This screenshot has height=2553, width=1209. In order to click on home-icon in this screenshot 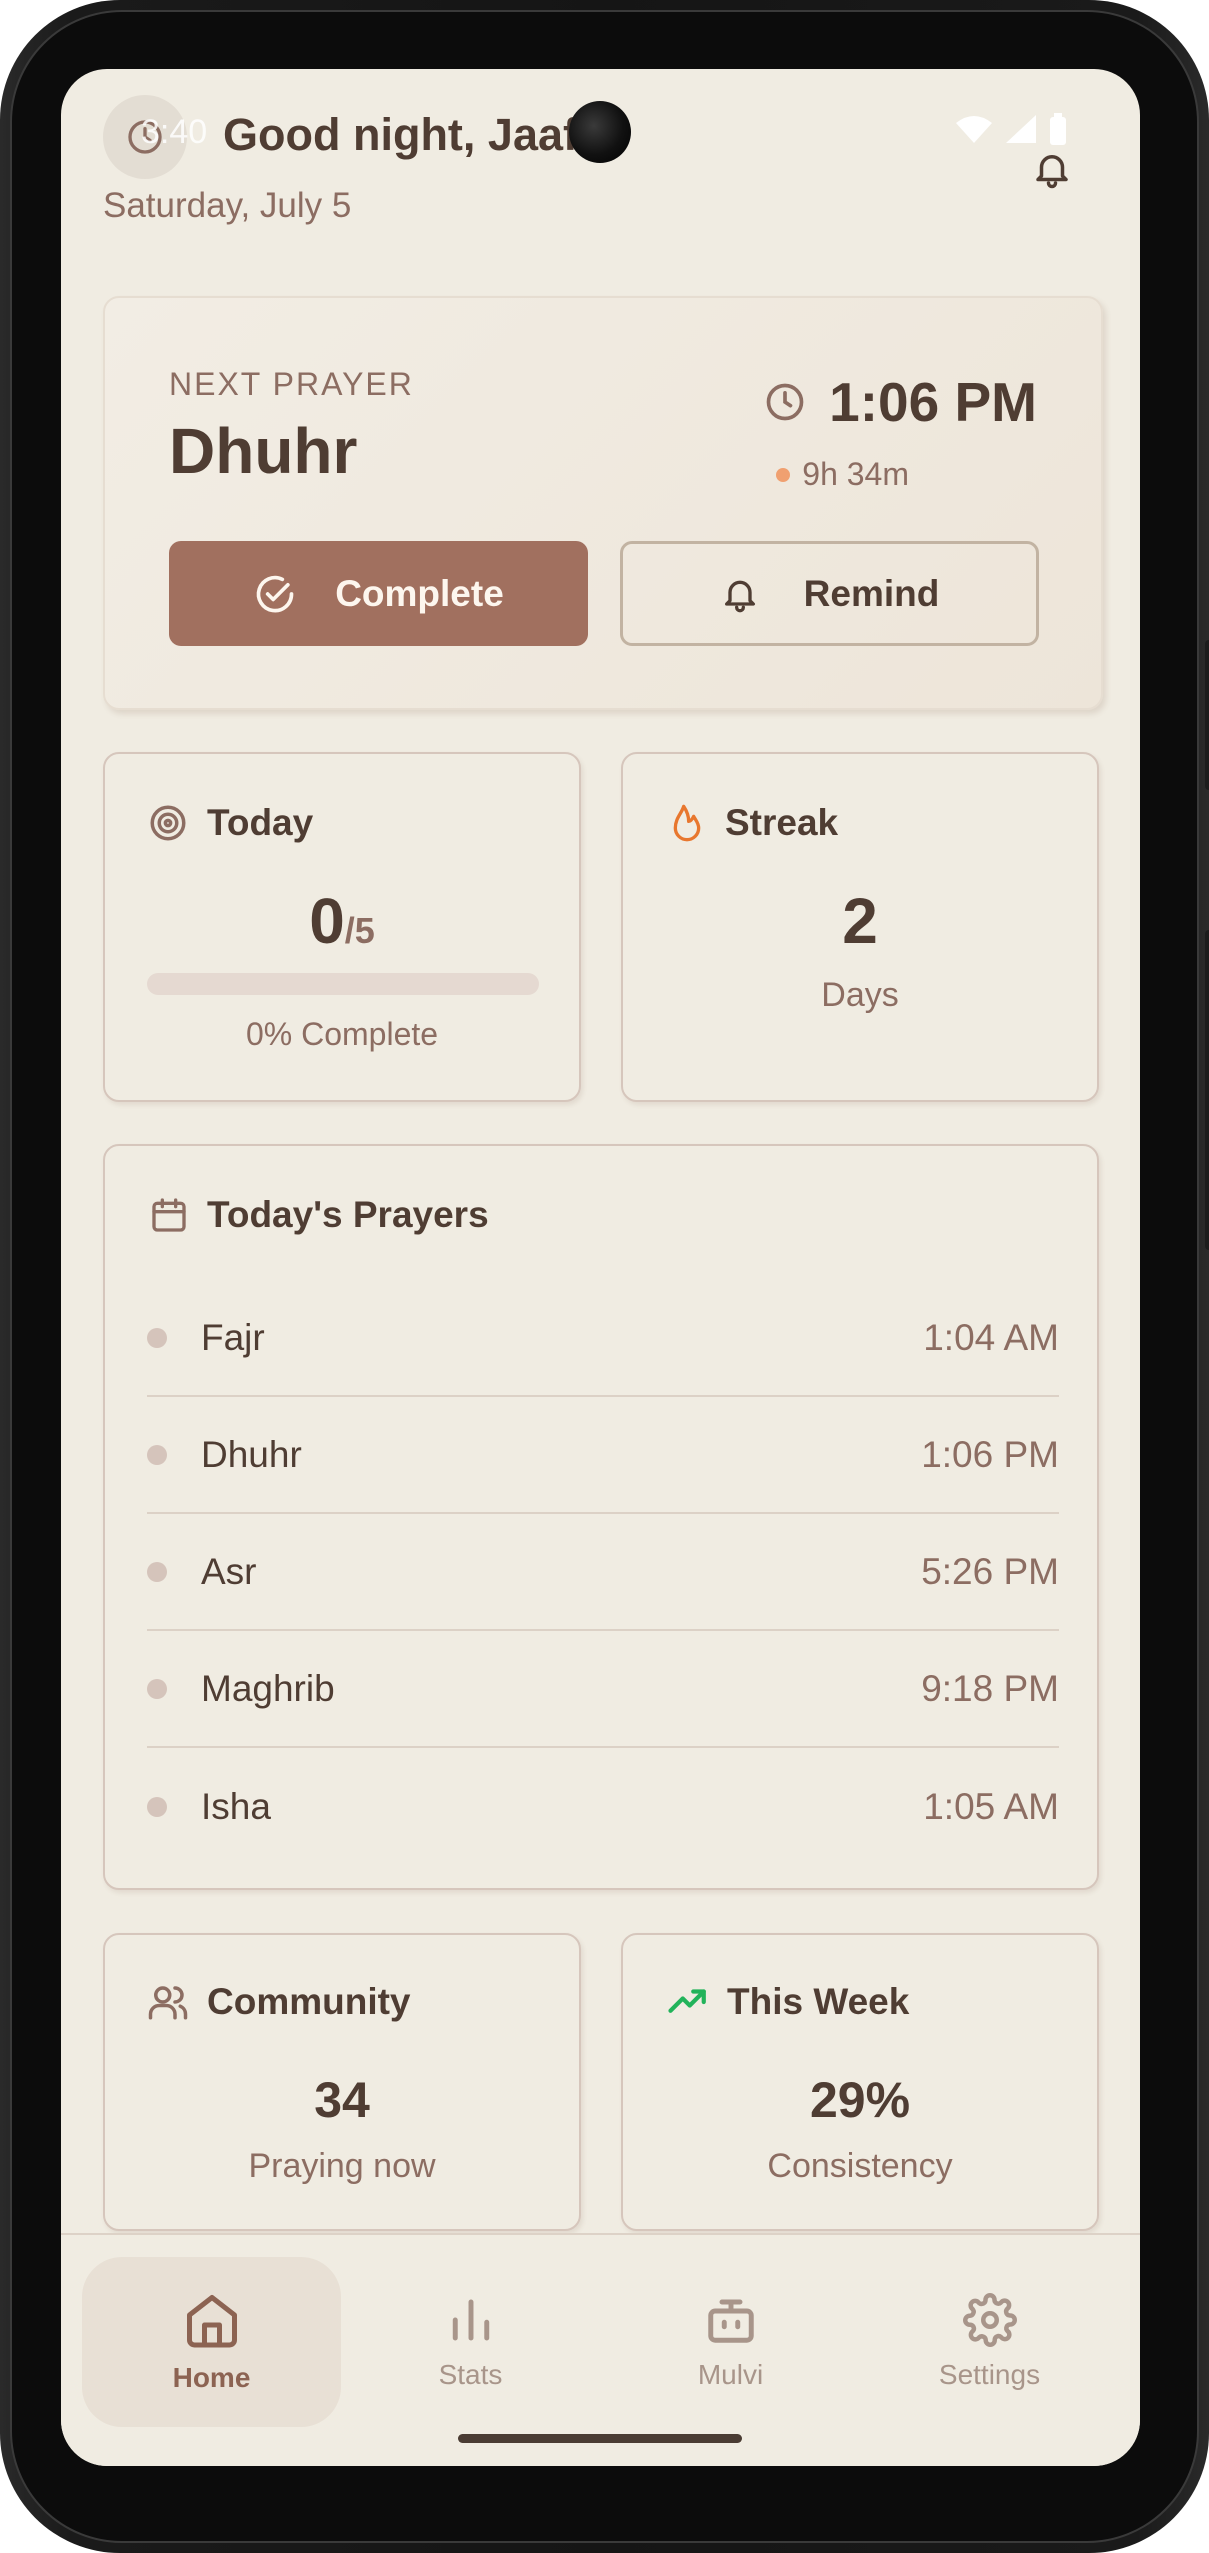, I will do `click(211, 2321)`.